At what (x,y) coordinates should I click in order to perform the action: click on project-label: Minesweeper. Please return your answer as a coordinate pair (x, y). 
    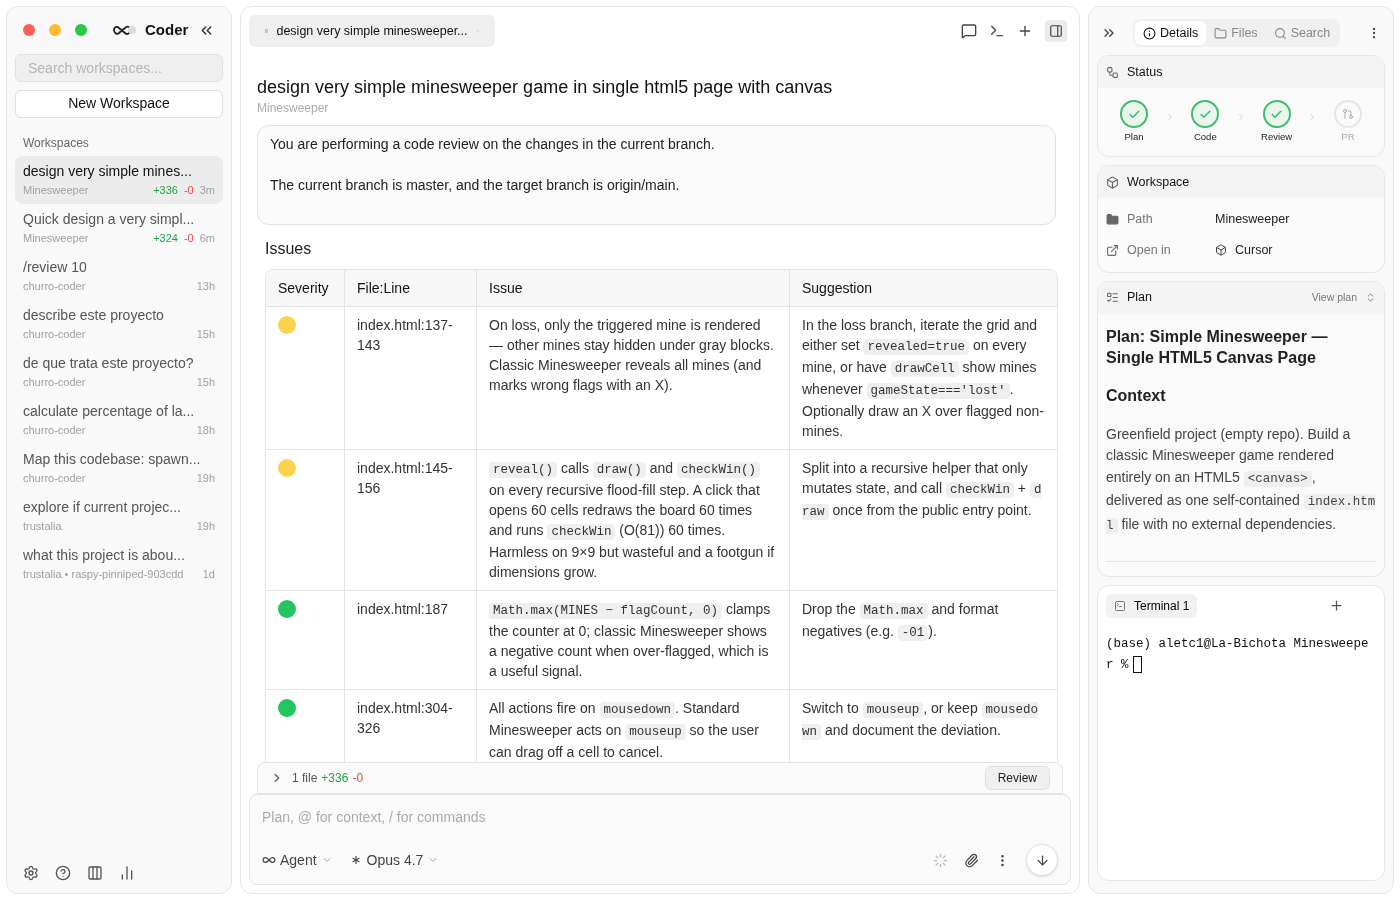
    Looking at the image, I should click on (293, 108).